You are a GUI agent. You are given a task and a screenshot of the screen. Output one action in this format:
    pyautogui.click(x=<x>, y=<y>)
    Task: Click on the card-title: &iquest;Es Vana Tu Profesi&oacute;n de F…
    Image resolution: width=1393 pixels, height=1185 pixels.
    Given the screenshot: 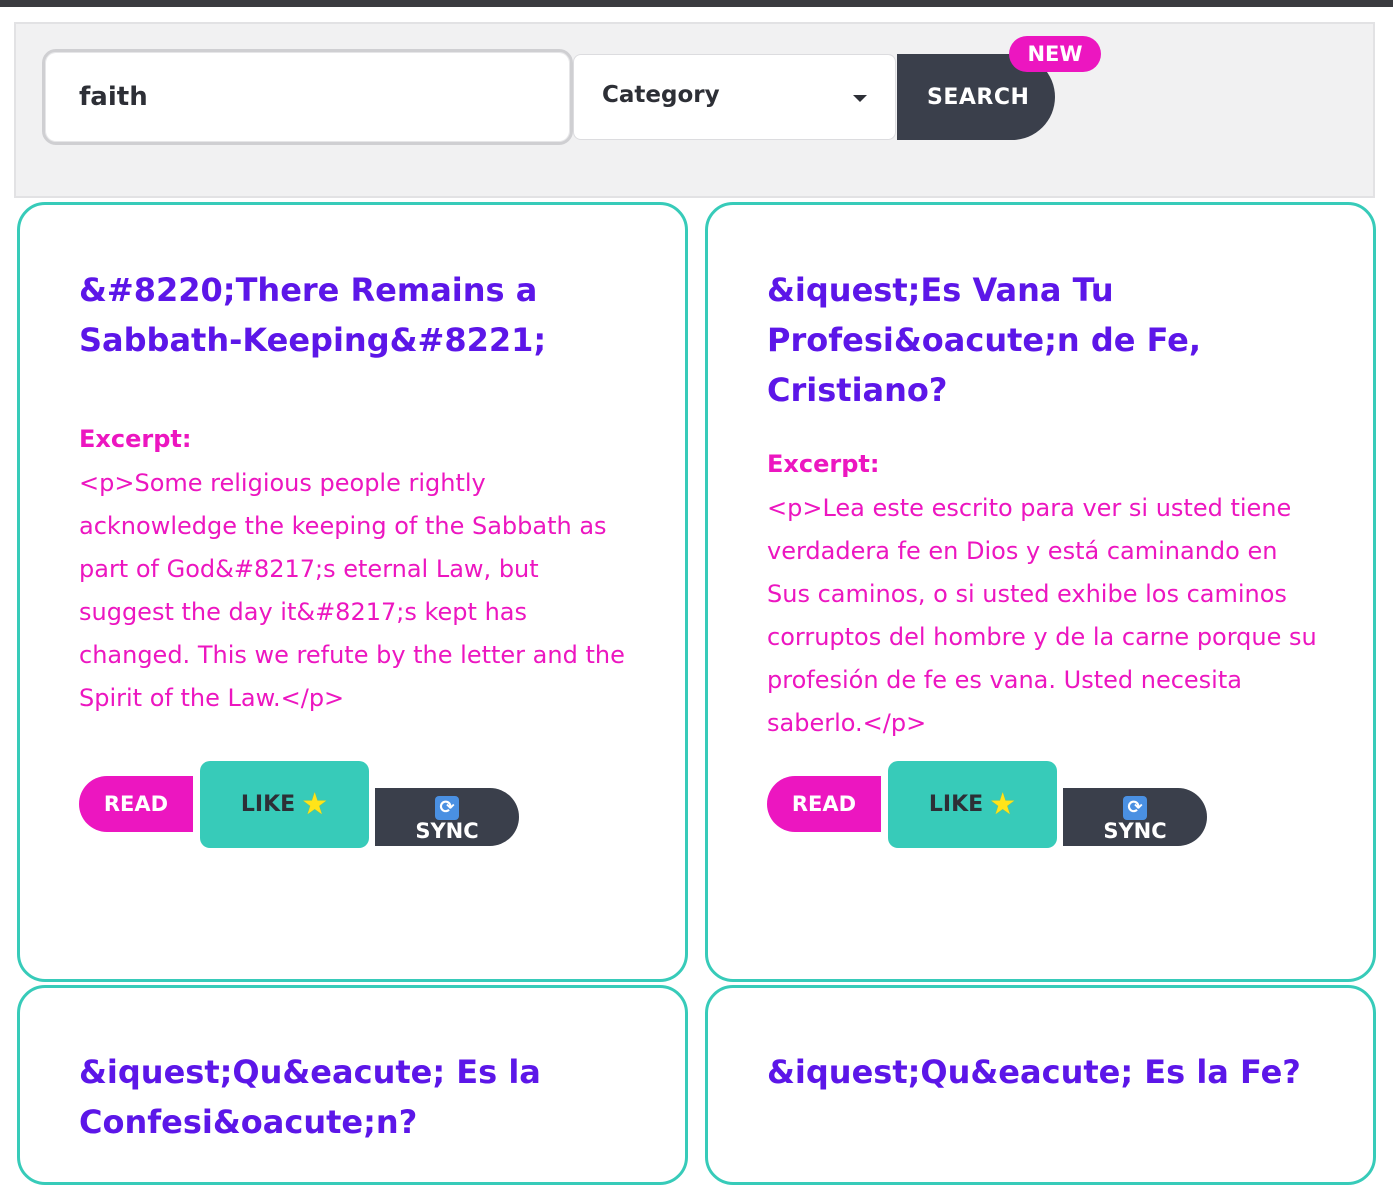 What is the action you would take?
    pyautogui.click(x=1047, y=340)
    